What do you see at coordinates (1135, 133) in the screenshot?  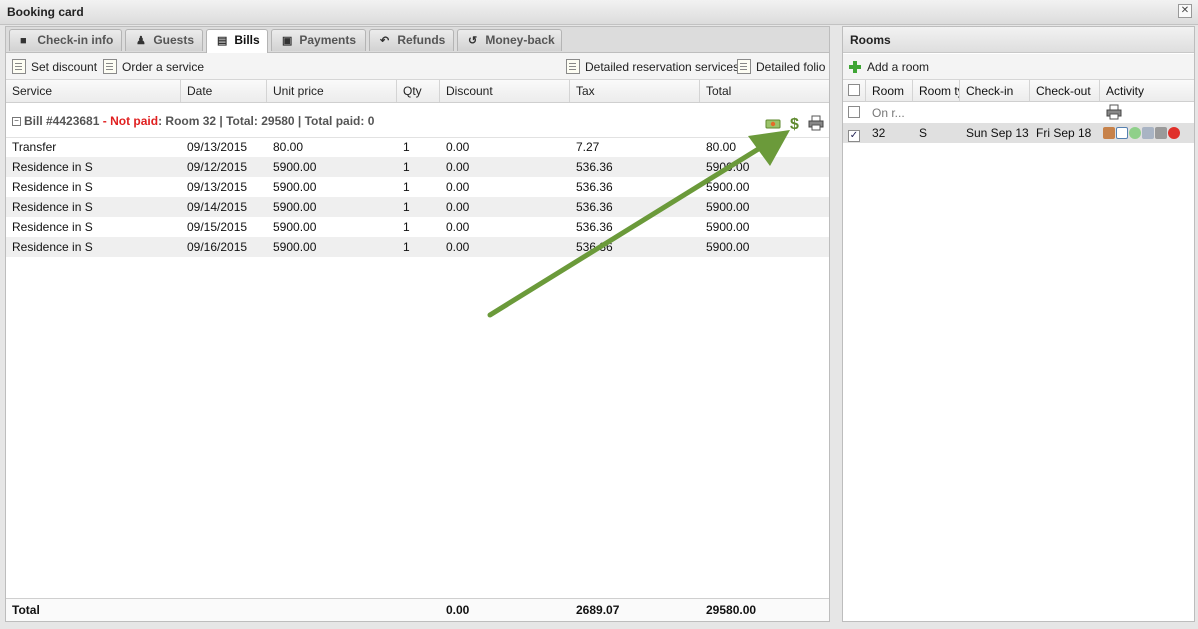 I see `check-circle-icon` at bounding box center [1135, 133].